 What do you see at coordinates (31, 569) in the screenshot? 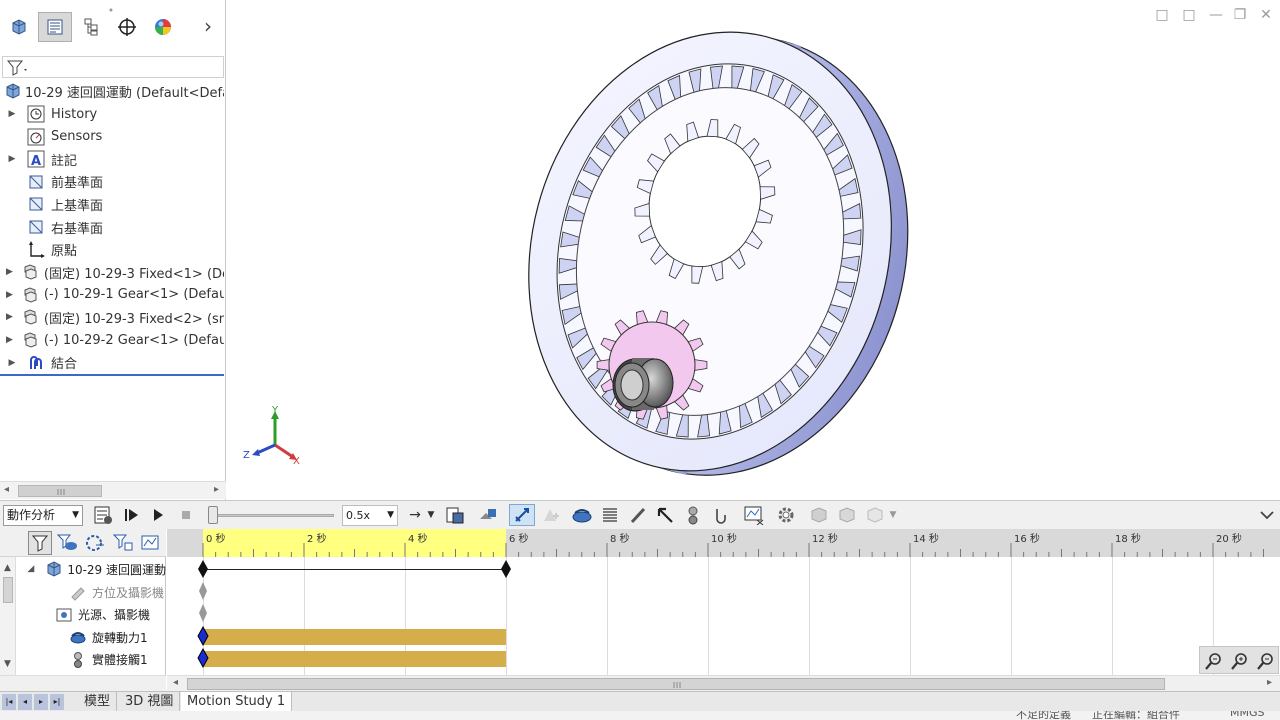
I see `collapse-arrow-icon: ◢` at bounding box center [31, 569].